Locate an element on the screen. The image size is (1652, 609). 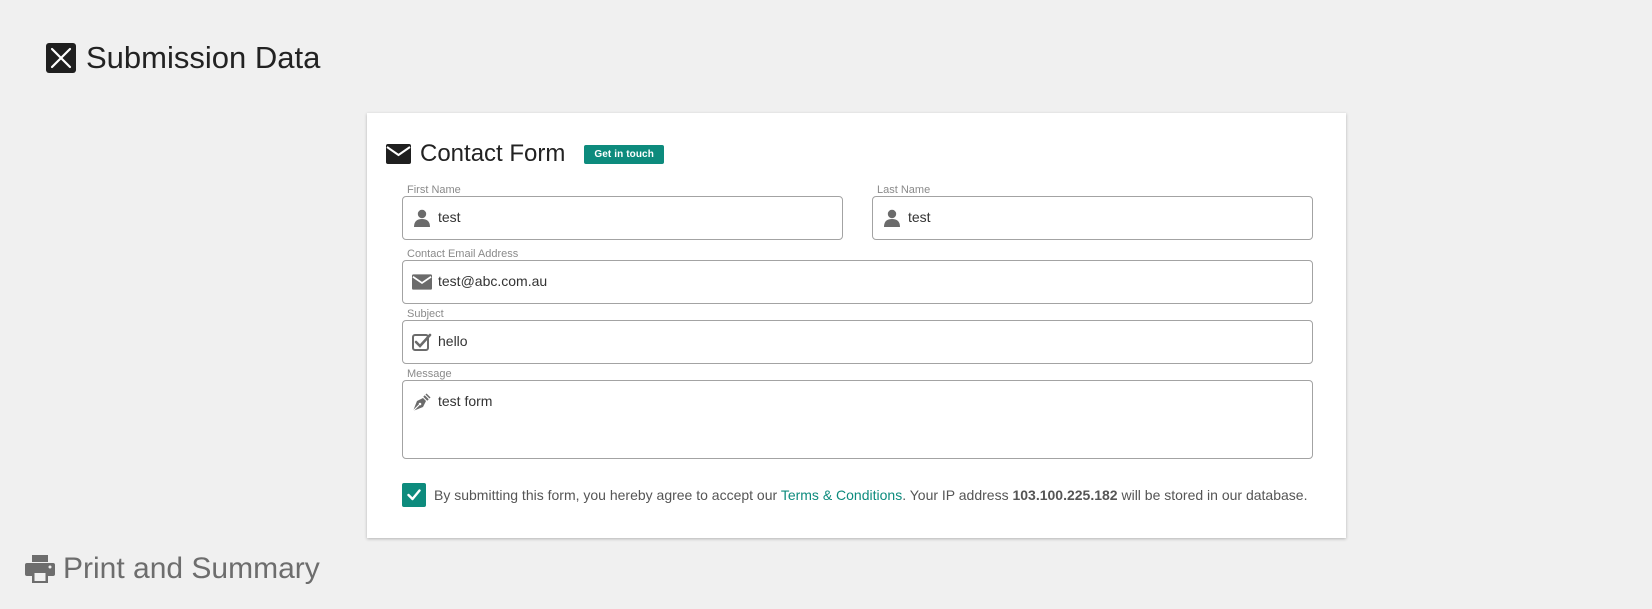
last-name-input: test is located at coordinates (1092, 218).